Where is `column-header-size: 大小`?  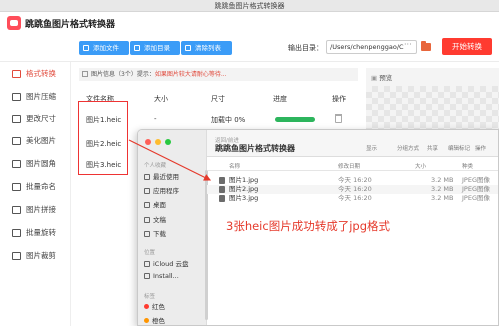
column-header-size: 大小 is located at coordinates (161, 99).